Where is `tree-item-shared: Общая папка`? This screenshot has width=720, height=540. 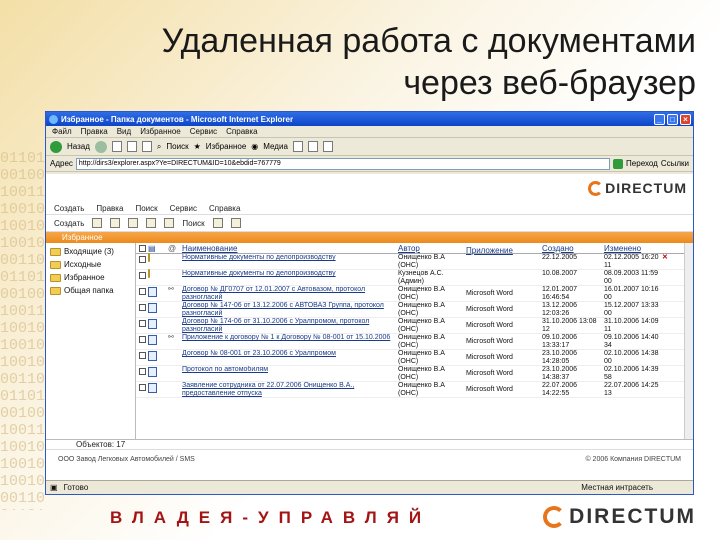
tree-item-shared: Общая папка is located at coordinates (90, 290).